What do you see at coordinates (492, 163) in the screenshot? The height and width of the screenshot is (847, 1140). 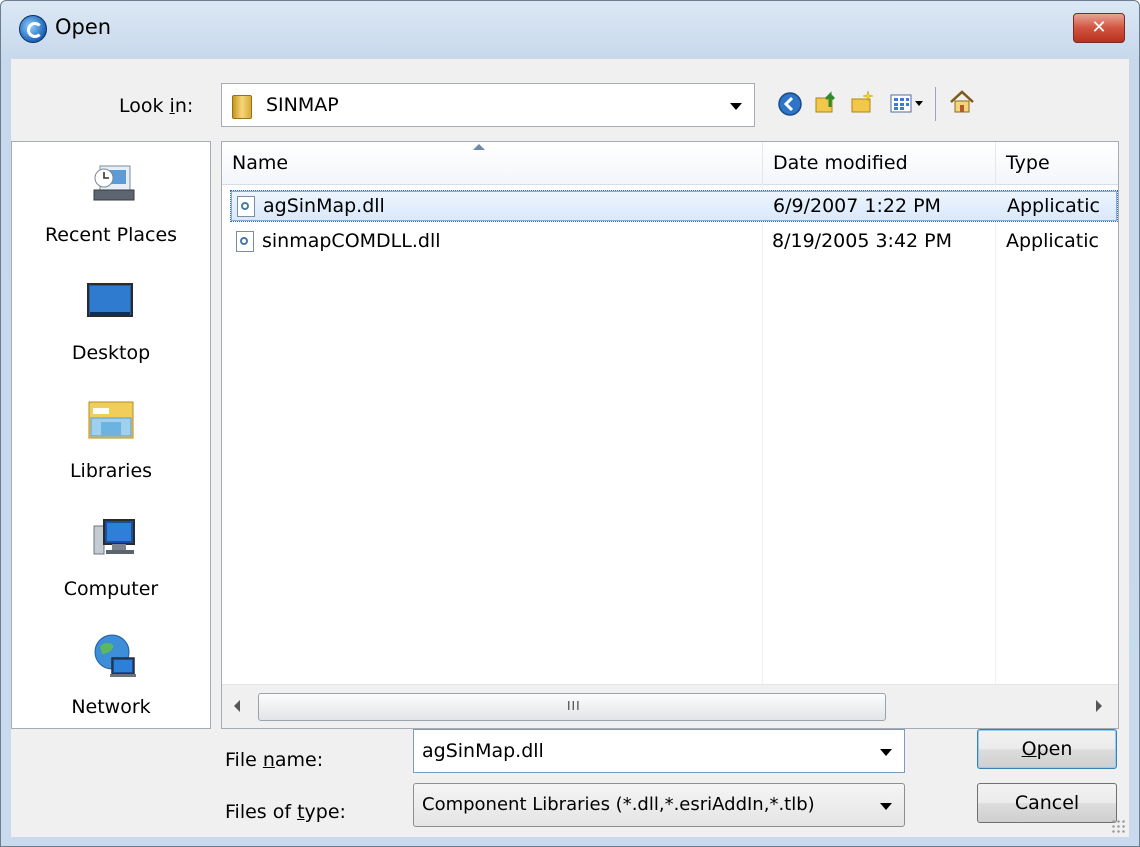 I see `column-header-name: Name` at bounding box center [492, 163].